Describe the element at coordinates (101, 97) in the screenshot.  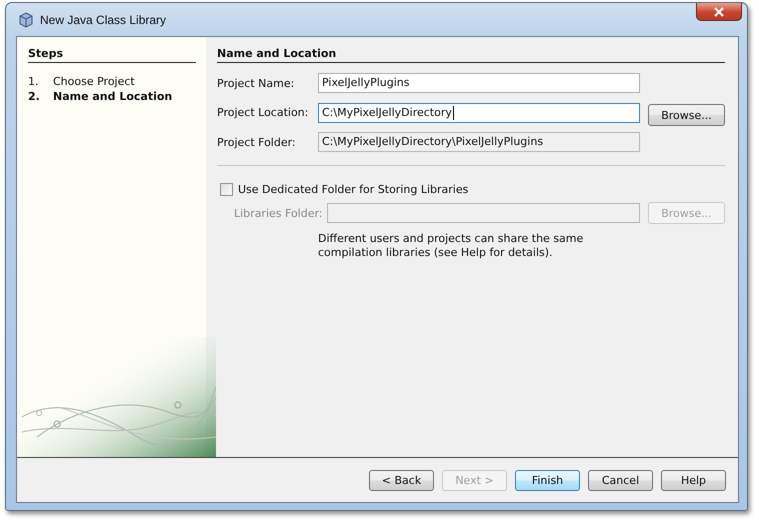
I see `step-item: 2. Name and Location` at that location.